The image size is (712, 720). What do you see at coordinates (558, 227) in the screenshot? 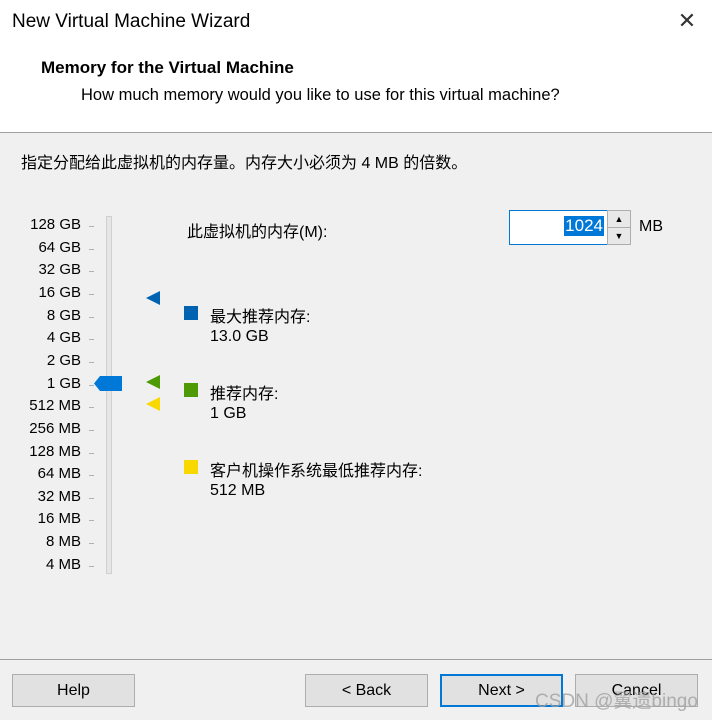
I see `memory-input: 1024` at bounding box center [558, 227].